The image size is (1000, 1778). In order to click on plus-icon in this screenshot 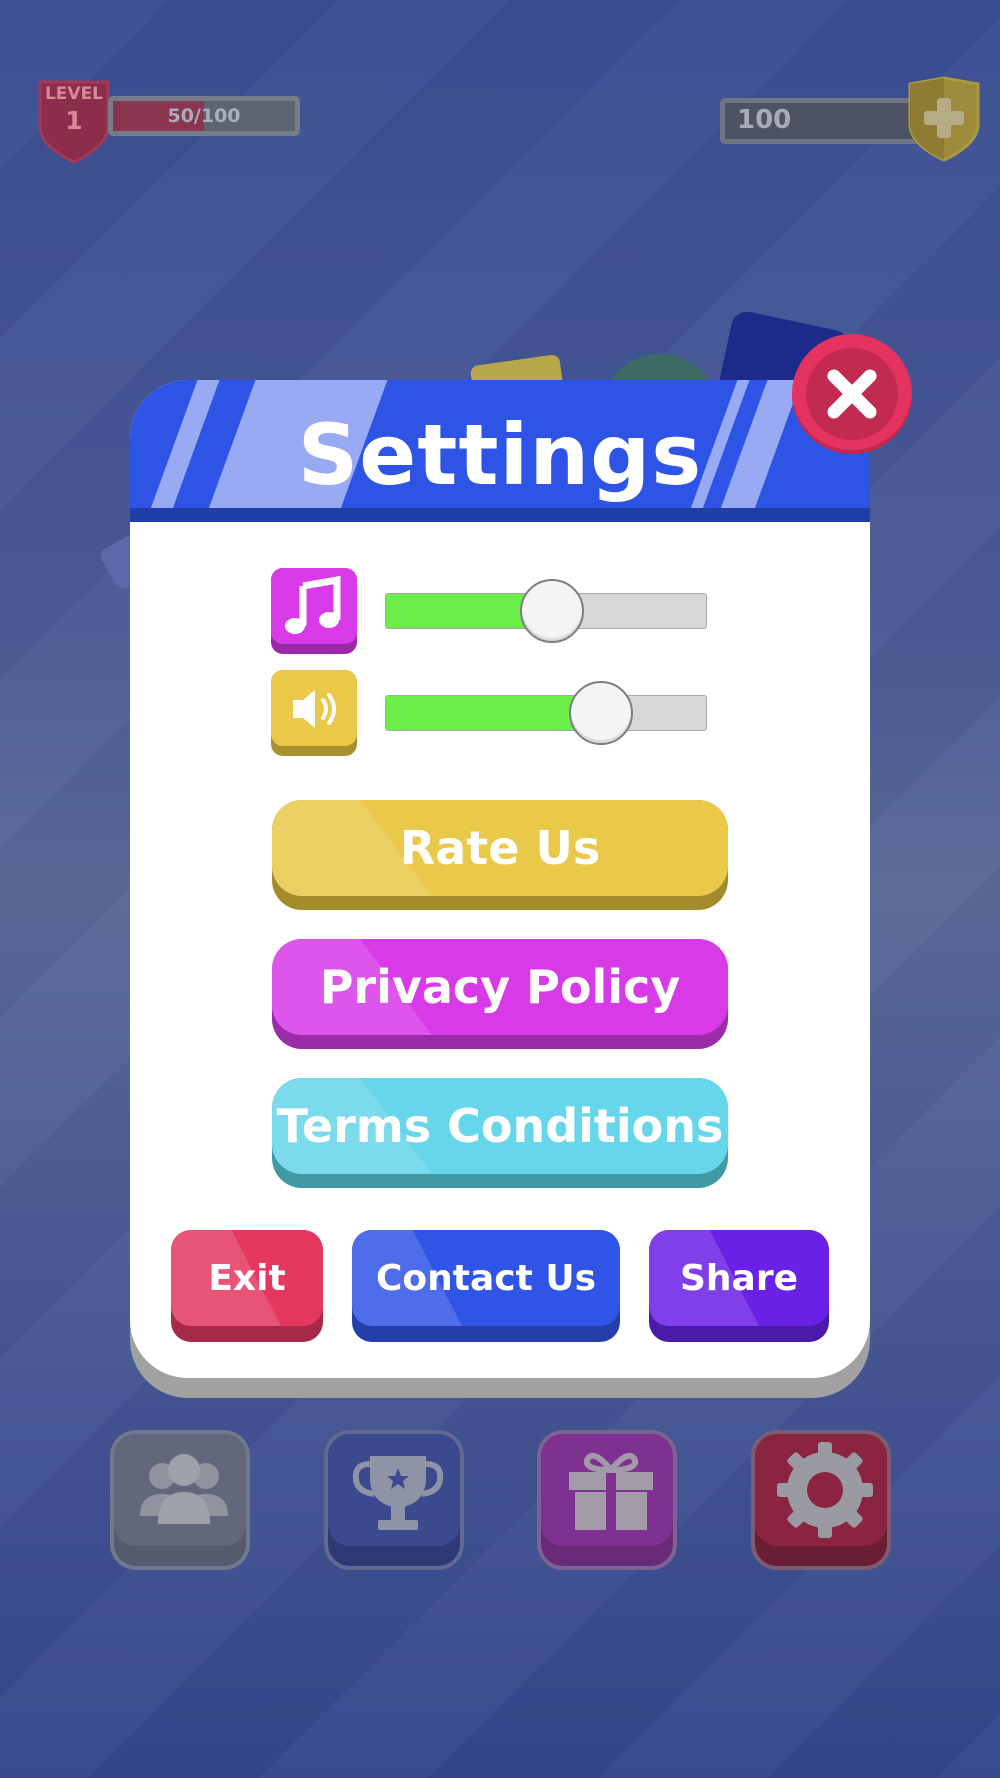, I will do `click(944, 119)`.